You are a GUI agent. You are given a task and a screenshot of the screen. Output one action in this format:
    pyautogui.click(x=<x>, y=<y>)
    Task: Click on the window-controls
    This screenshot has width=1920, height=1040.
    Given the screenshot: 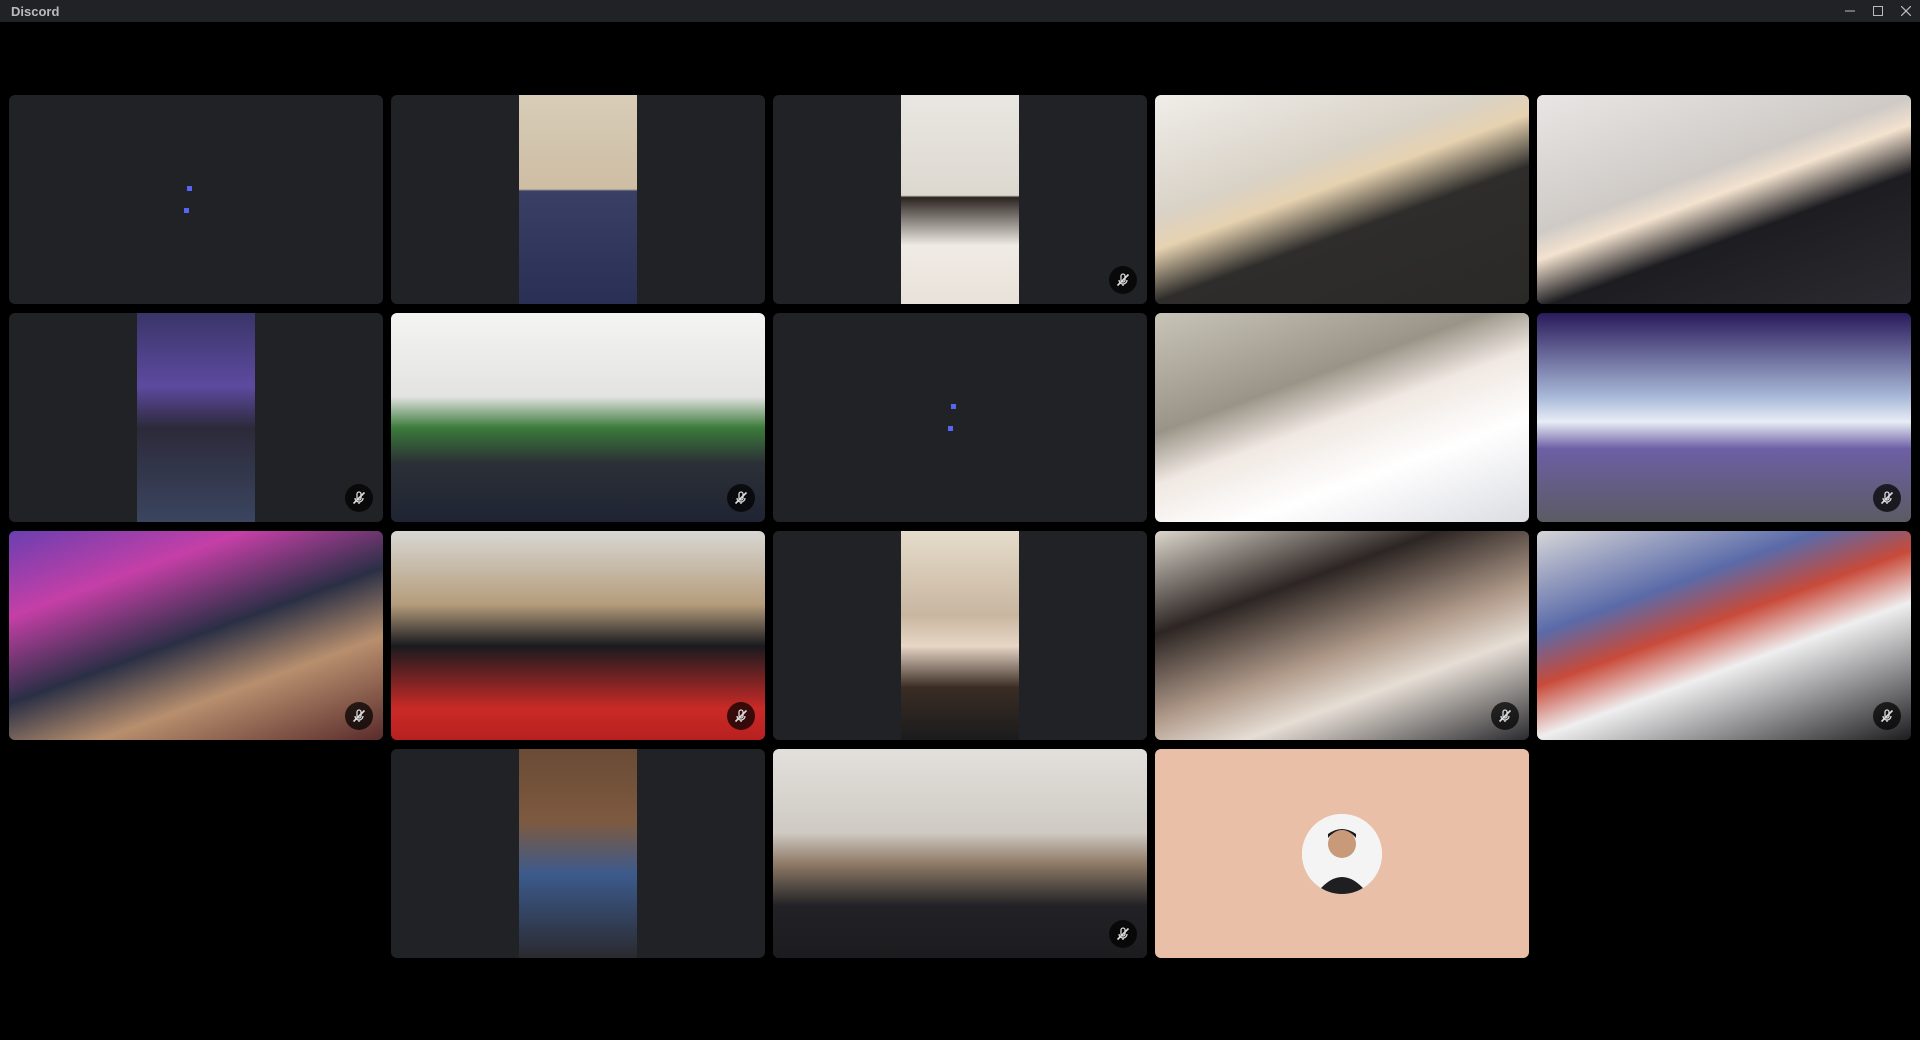 What is the action you would take?
    pyautogui.click(x=1878, y=11)
    